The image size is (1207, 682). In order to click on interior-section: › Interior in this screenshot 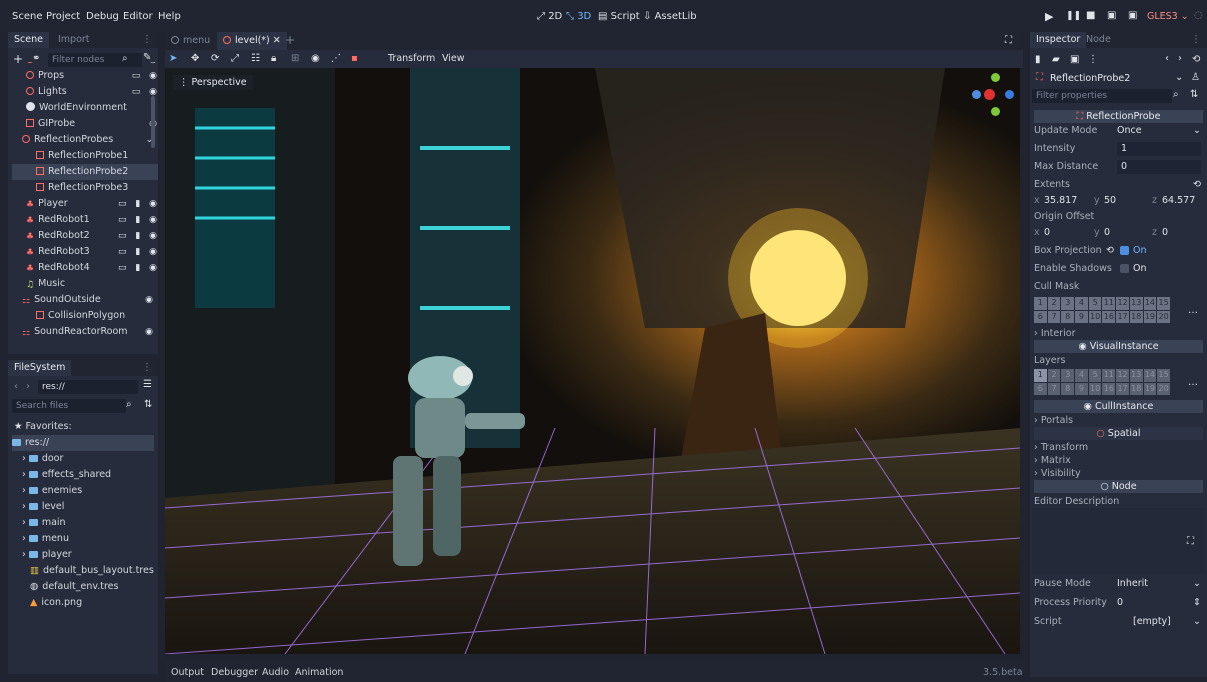, I will do `click(1054, 333)`.